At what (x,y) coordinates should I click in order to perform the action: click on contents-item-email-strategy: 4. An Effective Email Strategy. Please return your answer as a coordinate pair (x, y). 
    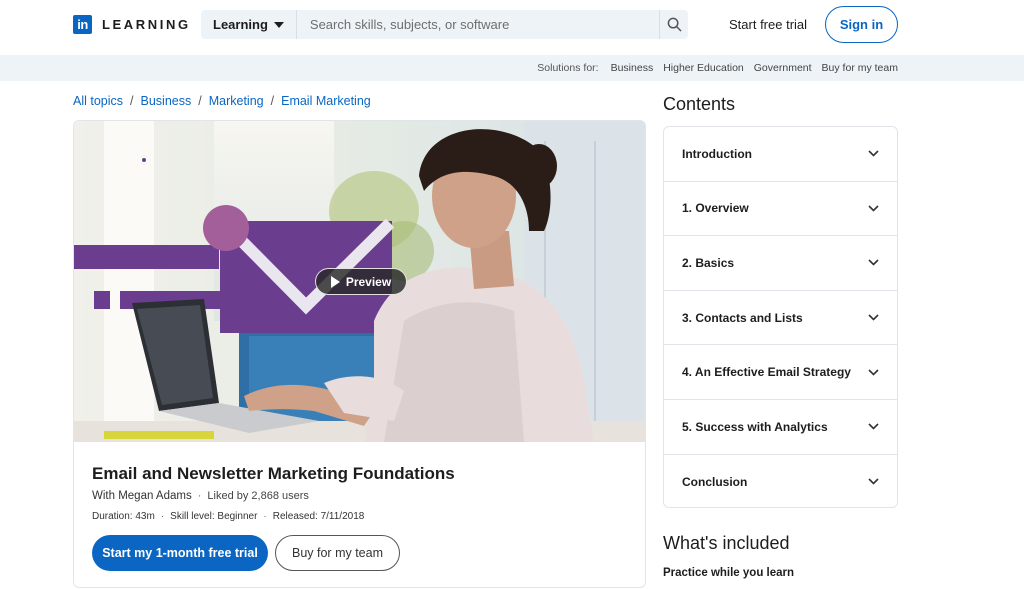
    Looking at the image, I should click on (780, 372).